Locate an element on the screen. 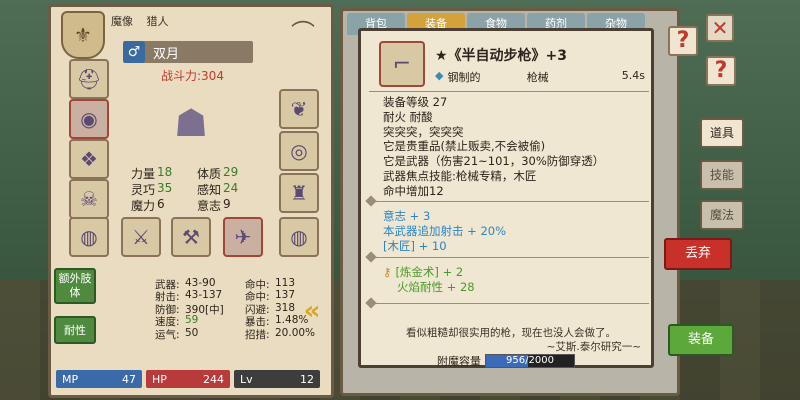 This screenshot has height=400, width=800. menu-magic: 魔法 is located at coordinates (722, 215).